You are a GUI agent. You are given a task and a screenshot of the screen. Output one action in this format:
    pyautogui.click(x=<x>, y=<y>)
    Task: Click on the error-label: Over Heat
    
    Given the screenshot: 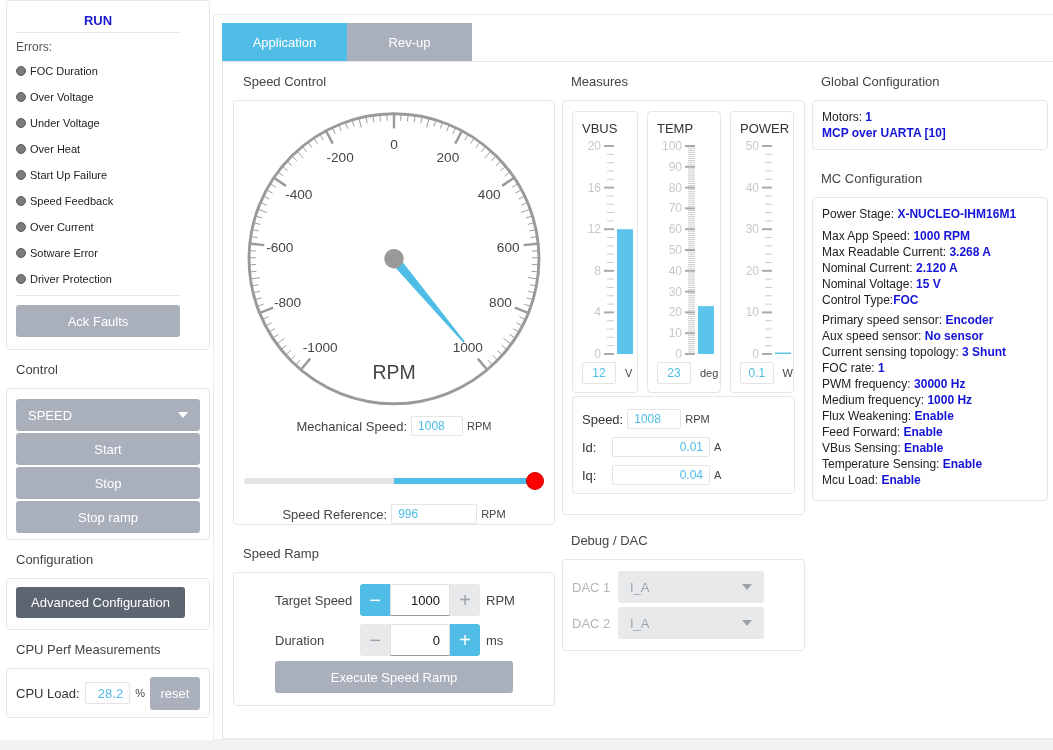 What is the action you would take?
    pyautogui.click(x=55, y=149)
    